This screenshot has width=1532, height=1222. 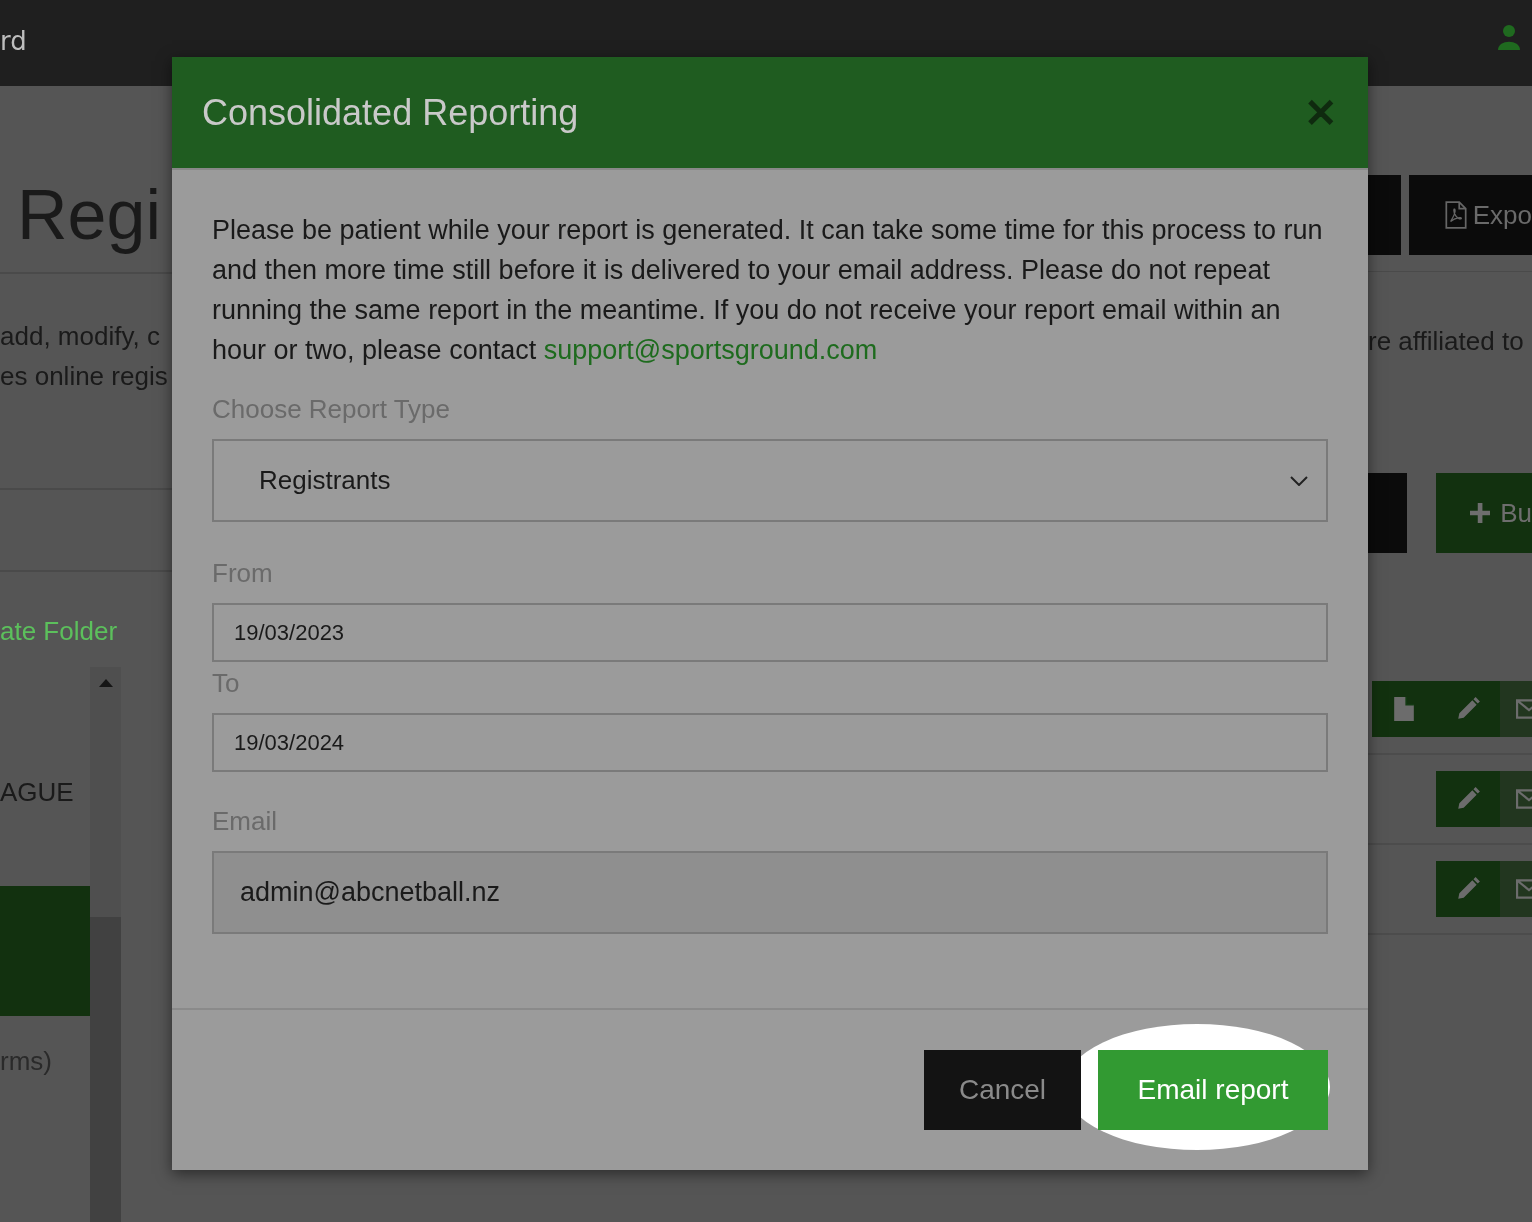 I want to click on create-folder-link: ate Folder, so click(x=86, y=631).